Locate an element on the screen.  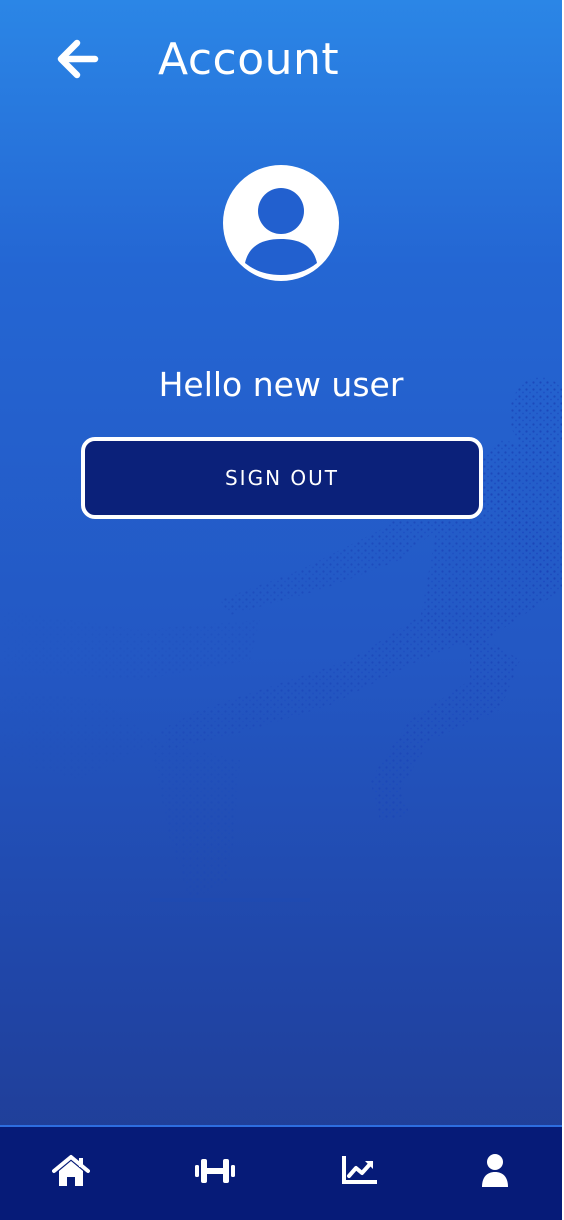
sign-out-button: SIGN OUT is located at coordinates (282, 478).